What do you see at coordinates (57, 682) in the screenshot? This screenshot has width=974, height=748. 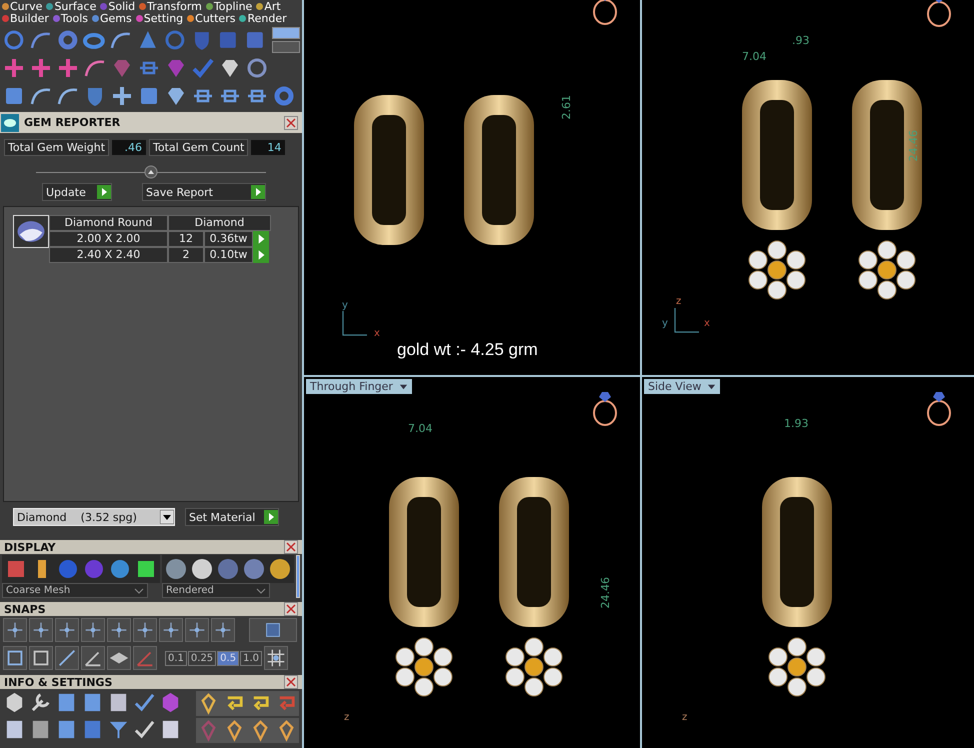 I see `section-title: INFO & SETTINGS` at bounding box center [57, 682].